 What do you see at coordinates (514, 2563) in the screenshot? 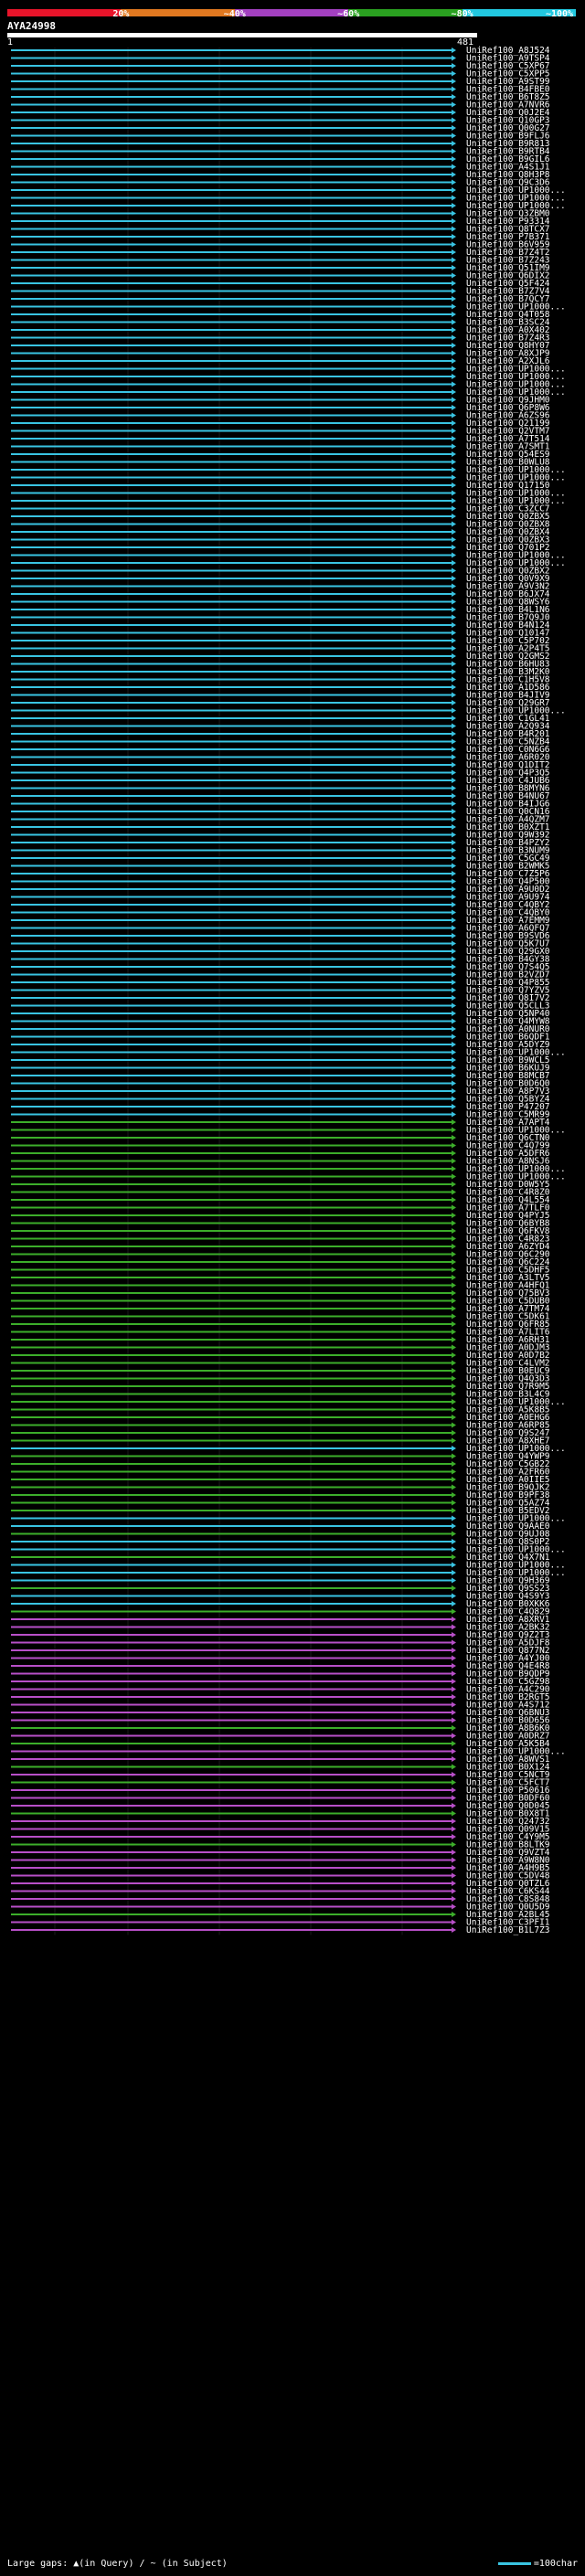
I see `scale-line-icon` at bounding box center [514, 2563].